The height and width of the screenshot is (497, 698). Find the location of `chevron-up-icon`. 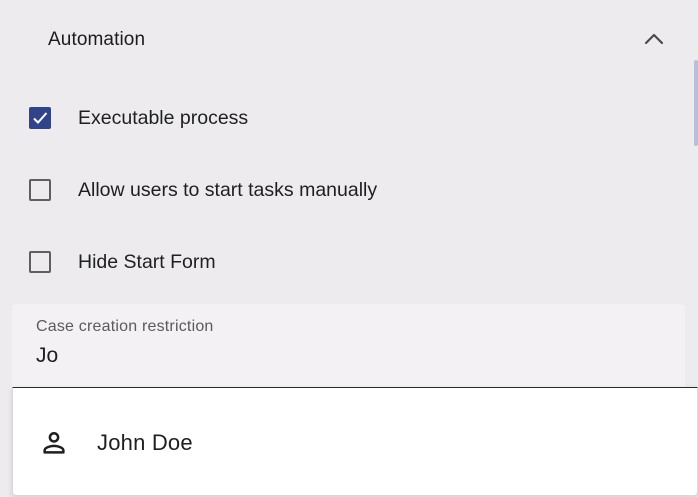

chevron-up-icon is located at coordinates (654, 38).